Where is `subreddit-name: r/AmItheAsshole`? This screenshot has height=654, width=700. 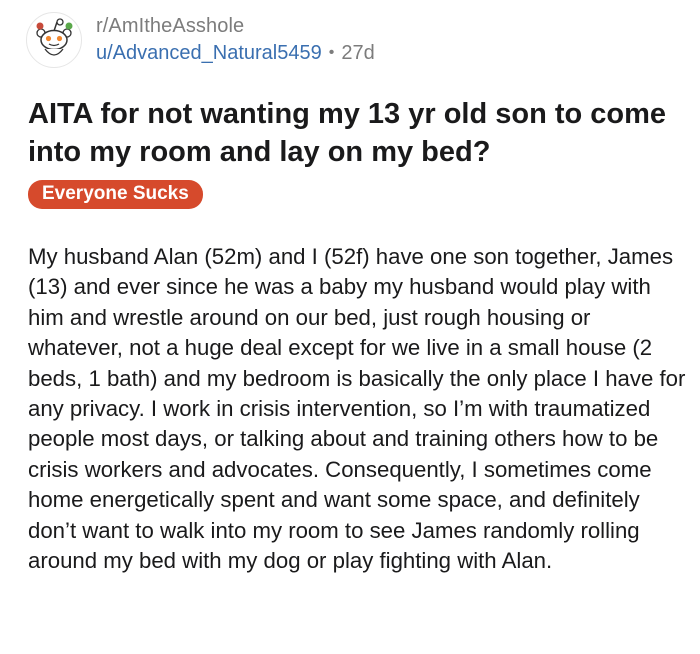 subreddit-name: r/AmItheAsshole is located at coordinates (235, 26).